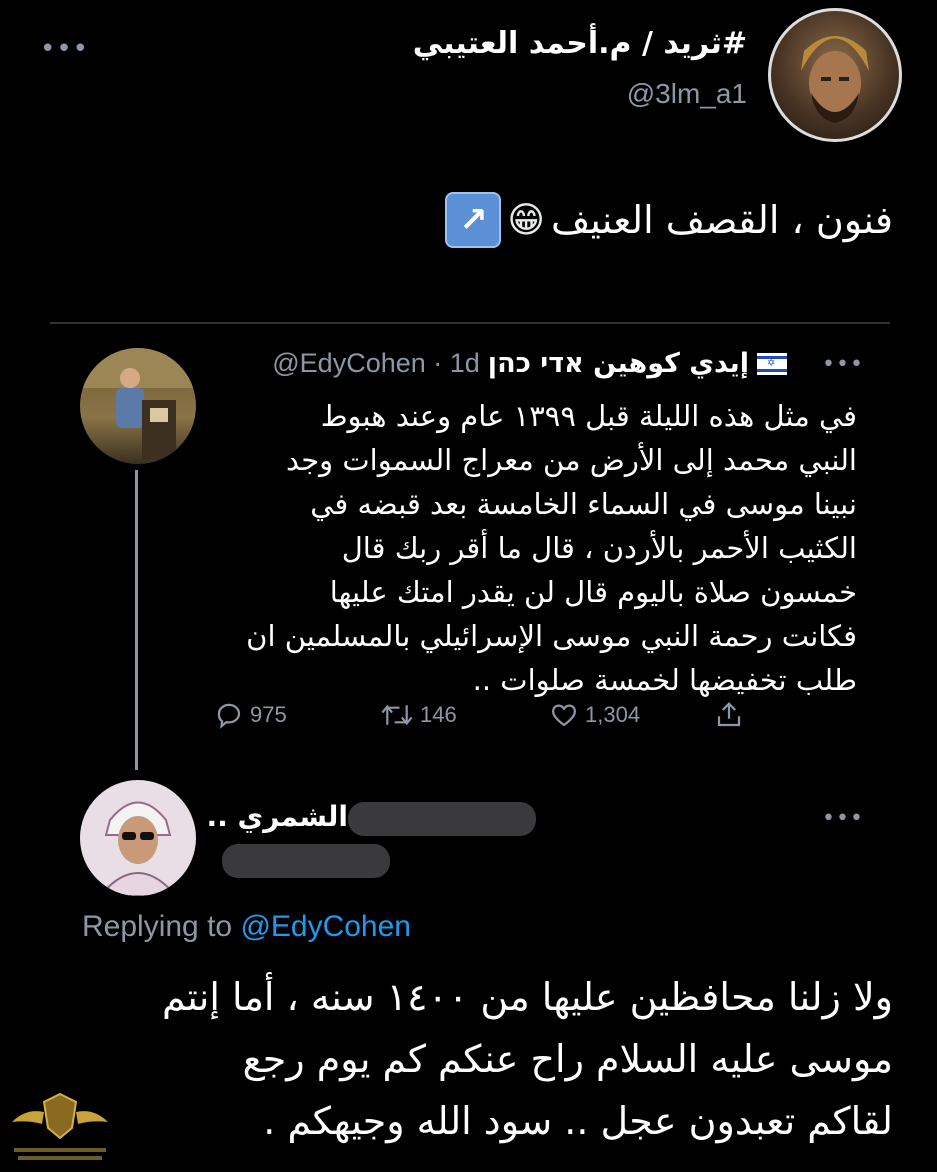 Image resolution: width=937 pixels, height=1172 pixels. I want to click on reply-count: 975, so click(268, 714).